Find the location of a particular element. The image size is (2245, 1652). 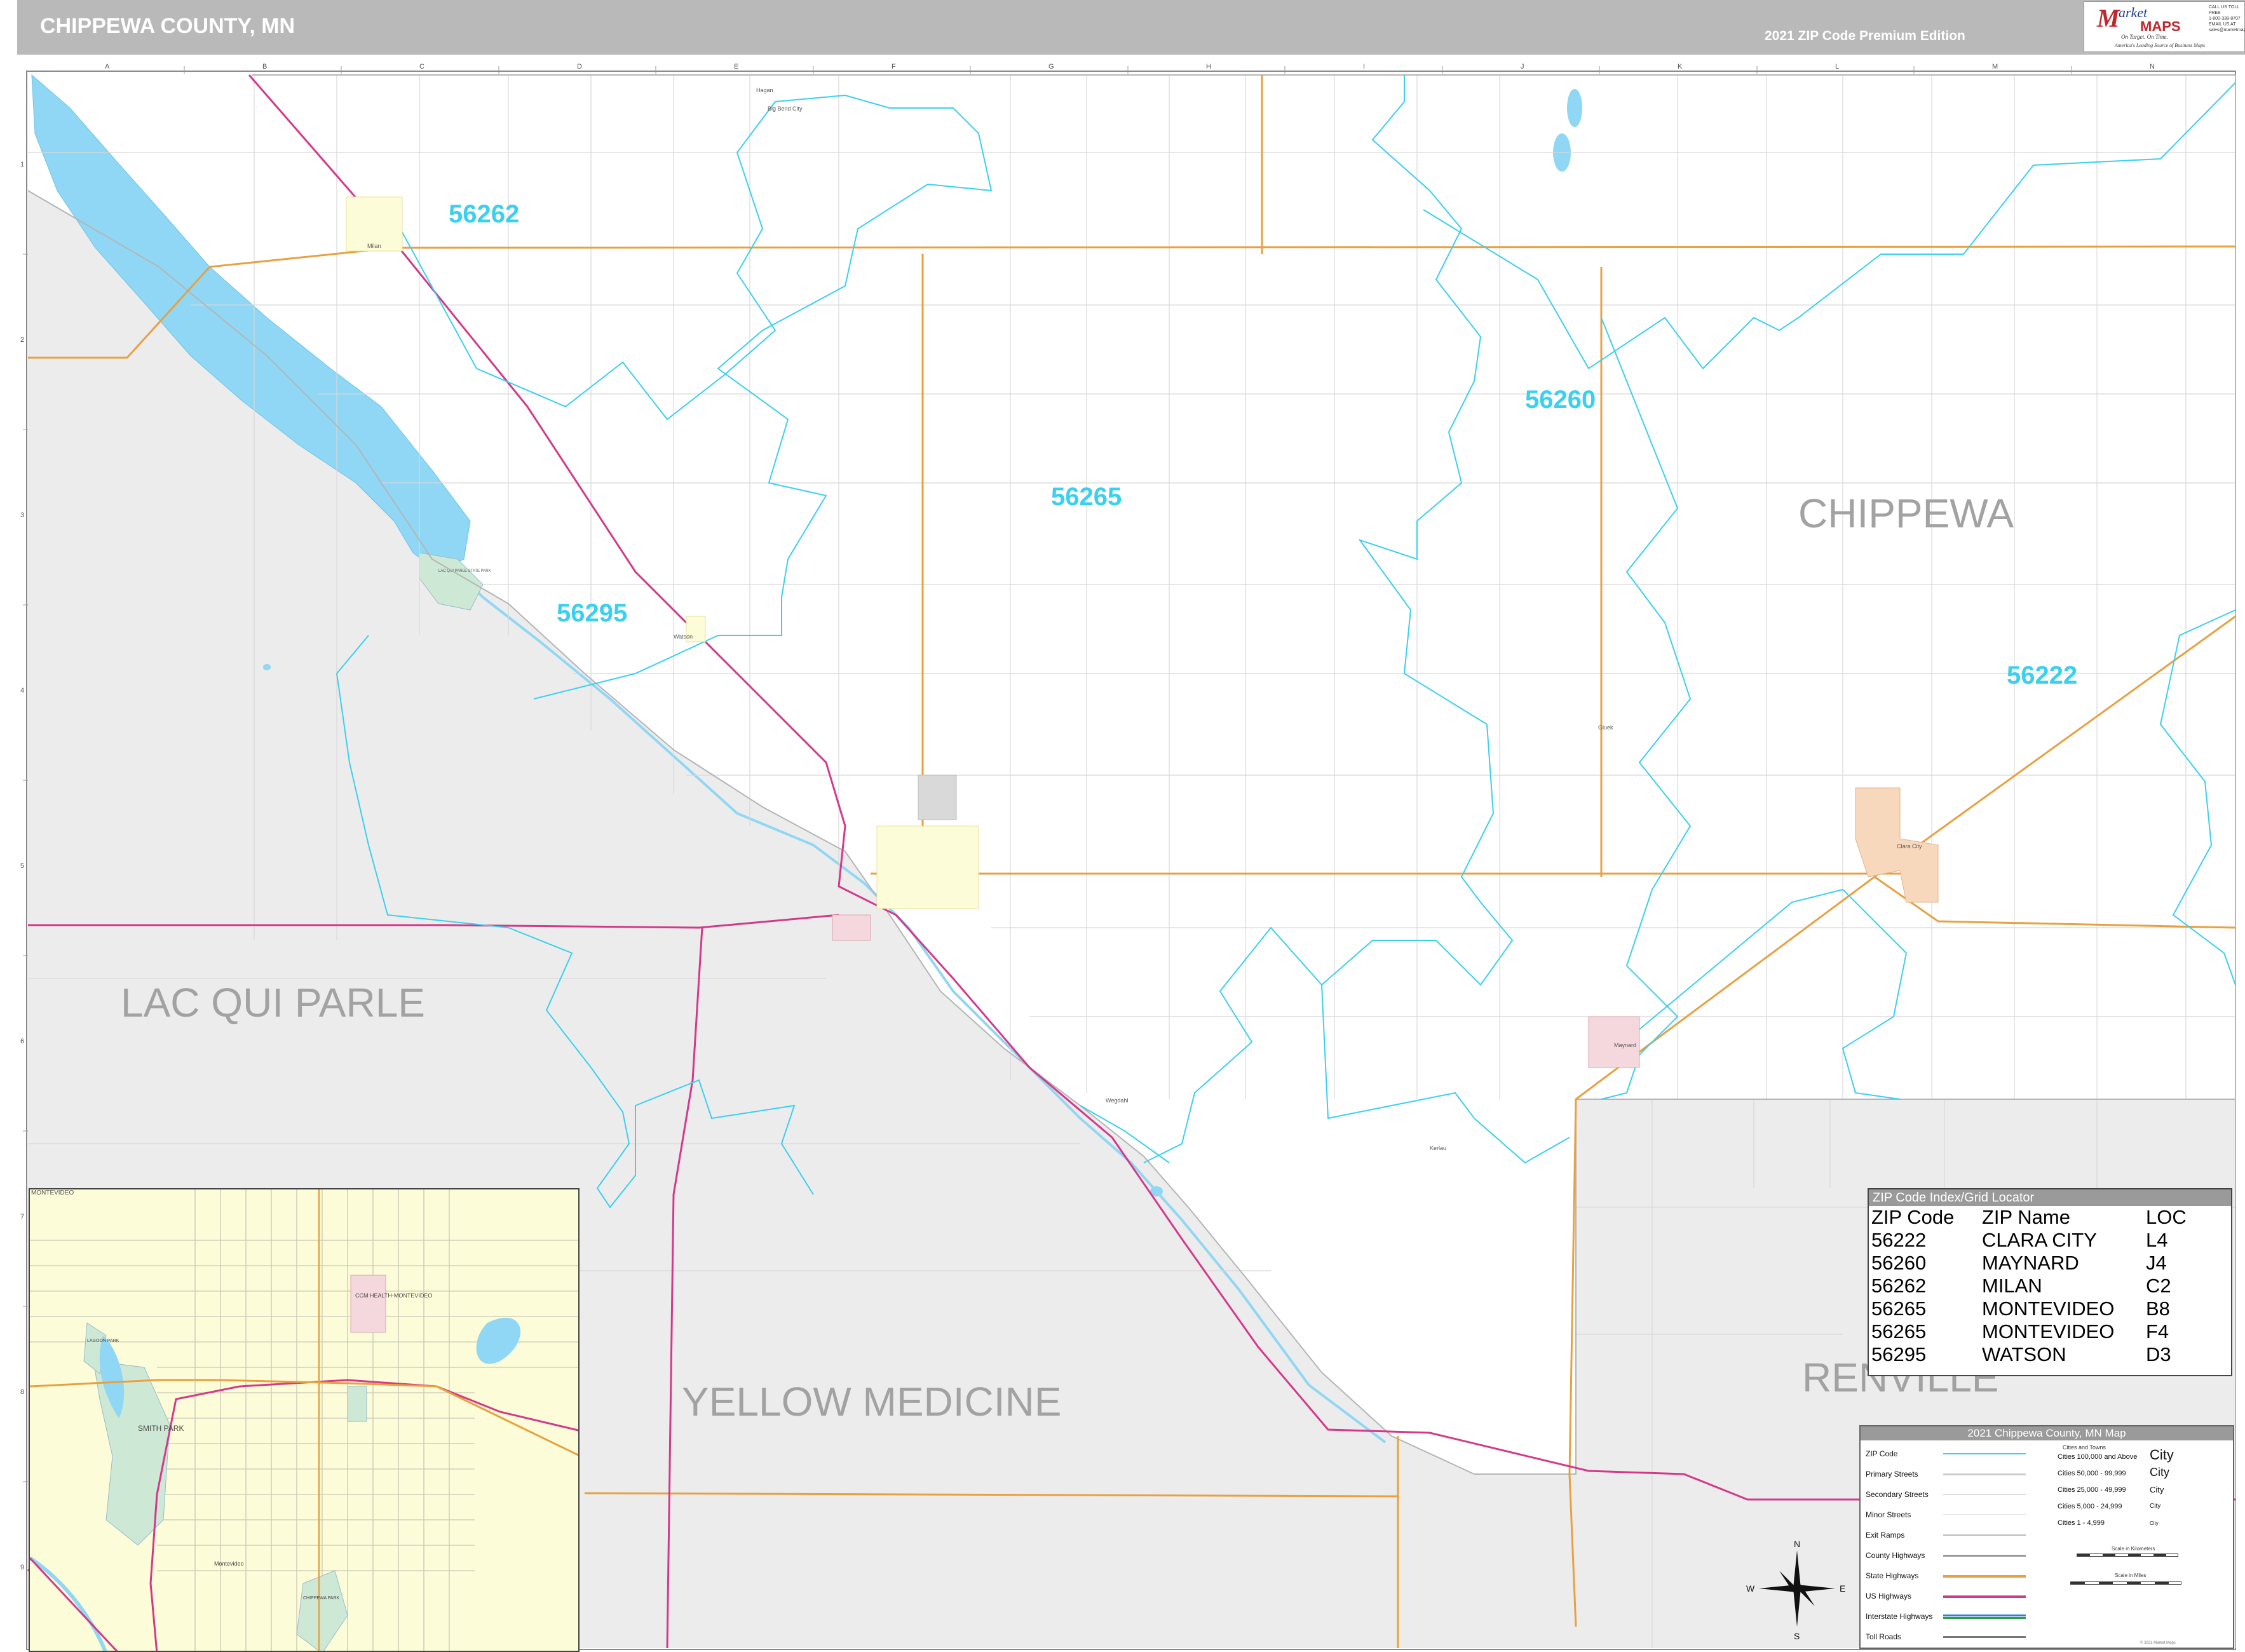

county-label-chippewa: CHIPPEWA is located at coordinates (1906, 514).